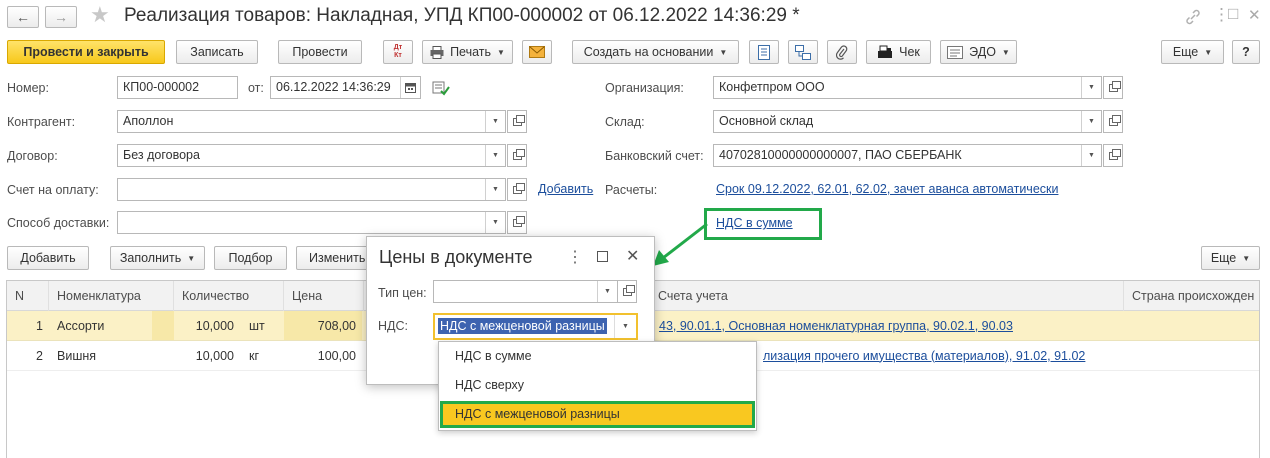 Image resolution: width=1270 pixels, height=458 pixels. What do you see at coordinates (53, 190) in the screenshot?
I see `invoice-label: Счет на оплату:` at bounding box center [53, 190].